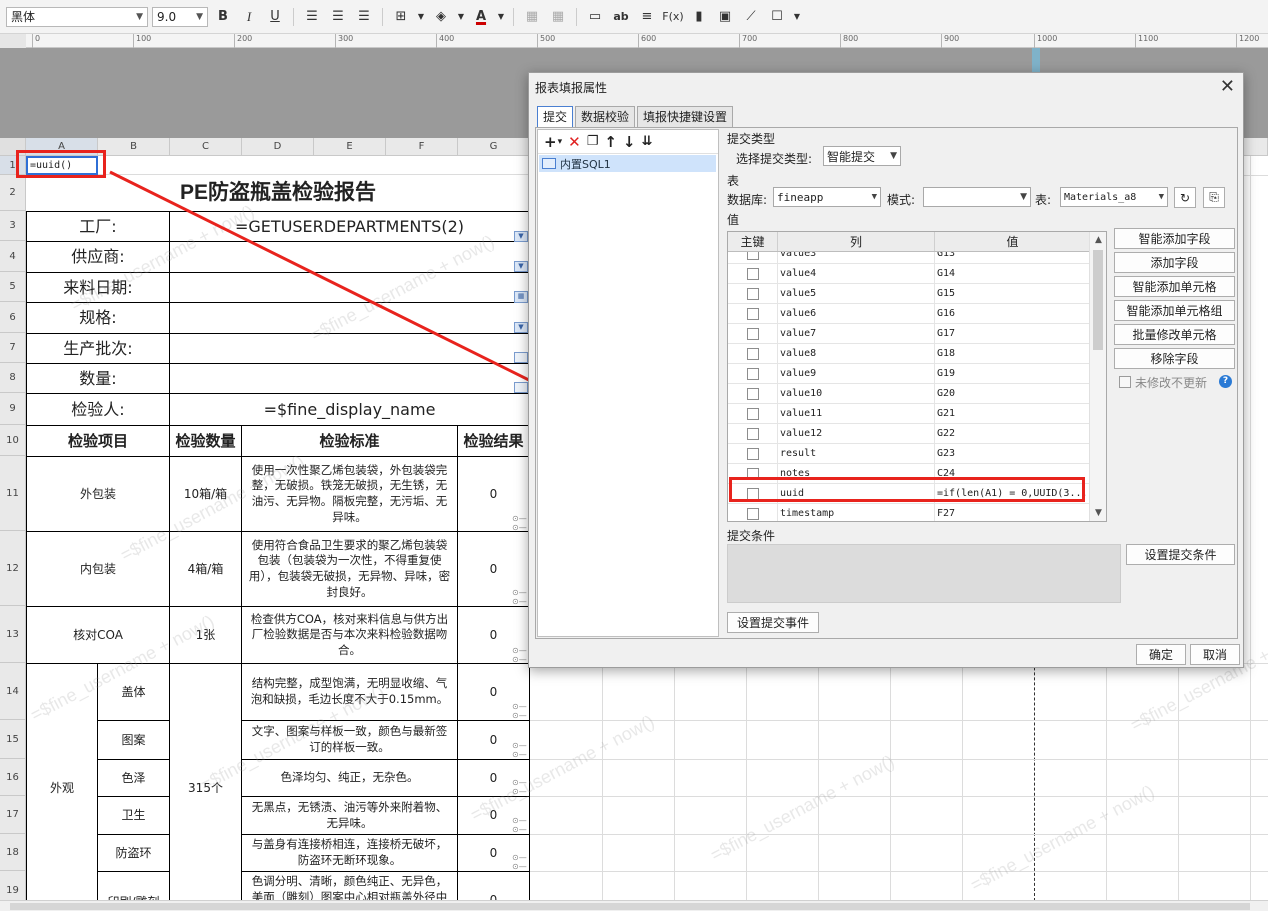  Describe the element at coordinates (699, 17) in the screenshot. I see `chart-icon: ▮` at that location.